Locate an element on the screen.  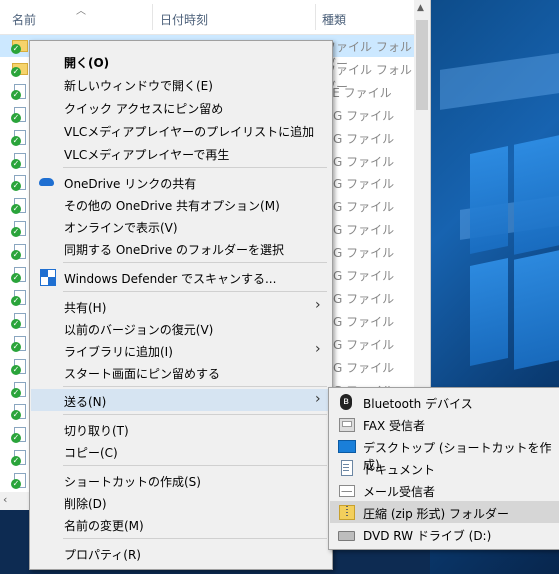
send-to-documents: ドキュメント is located at coordinates (444, 468).